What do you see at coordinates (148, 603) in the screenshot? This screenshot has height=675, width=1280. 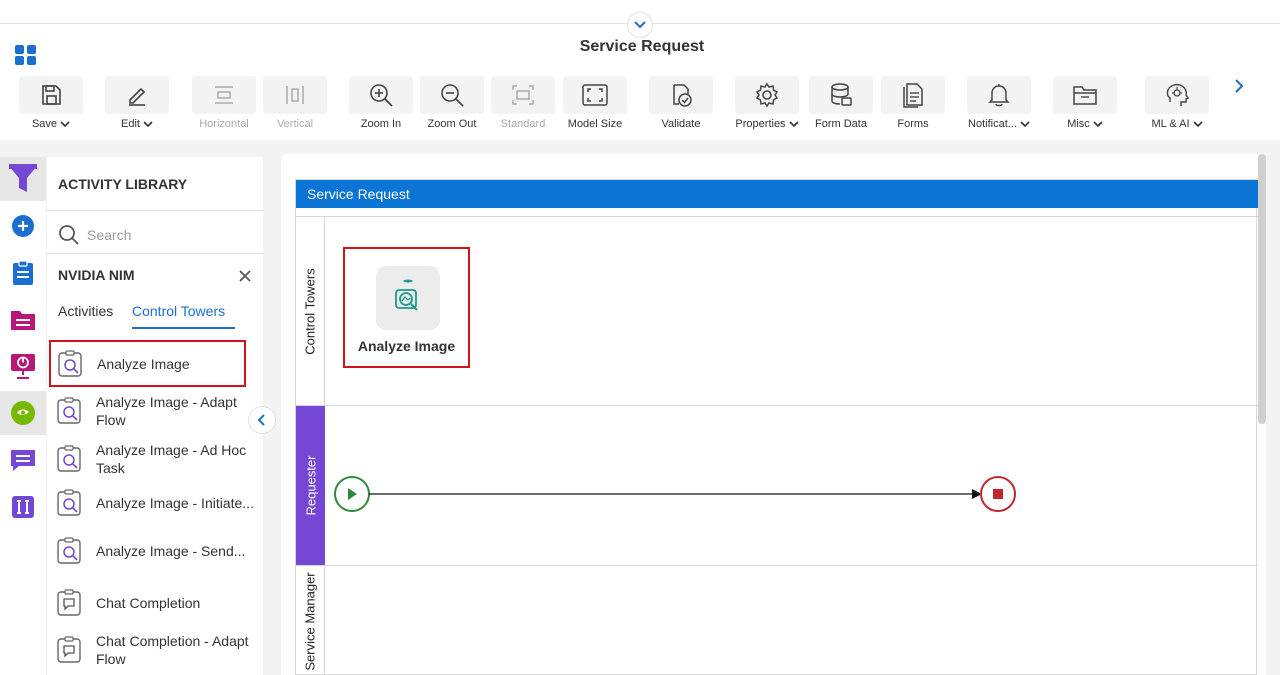 I see `list-item-label: Chat Completion` at bounding box center [148, 603].